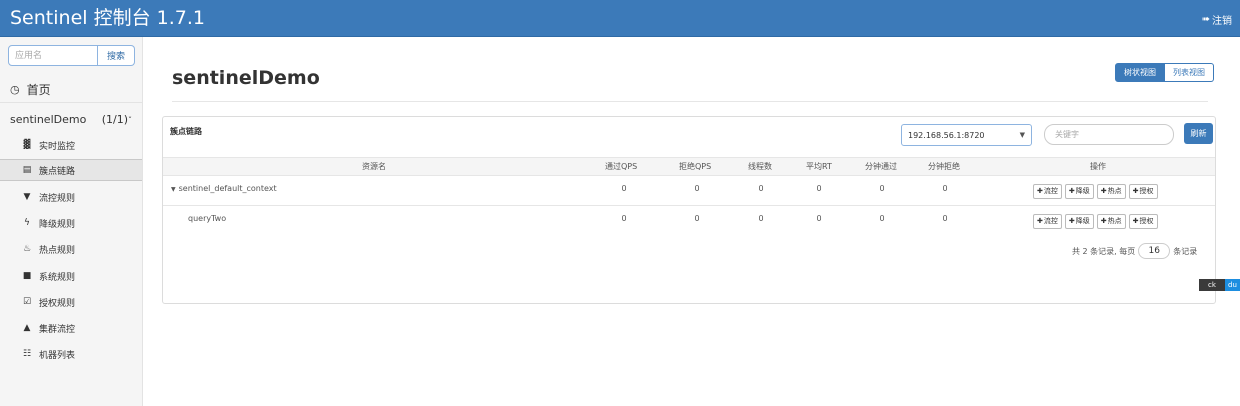 The width and height of the screenshot is (1240, 406). Describe the element at coordinates (697, 188) in the screenshot. I see `block-qps-cell: 0` at that location.